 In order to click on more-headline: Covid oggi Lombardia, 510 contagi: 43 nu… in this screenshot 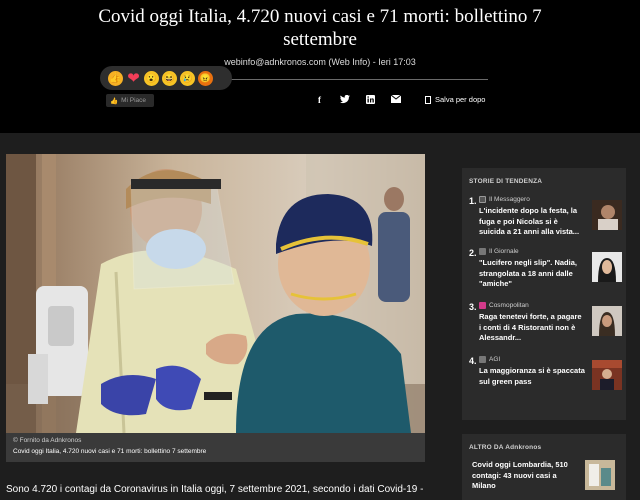, I will do `click(525, 476)`.